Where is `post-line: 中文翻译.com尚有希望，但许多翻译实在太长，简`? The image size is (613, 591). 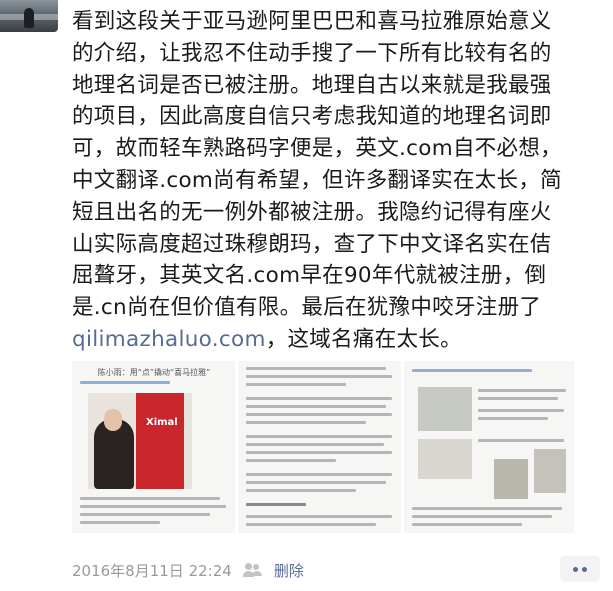 post-line: 中文翻译.com尚有希望，但许多翻译实在太长，简 is located at coordinates (317, 180).